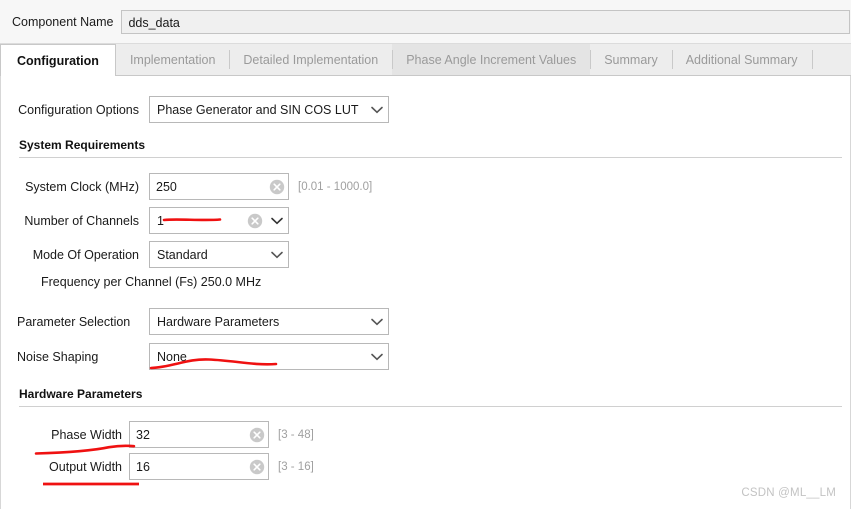 The image size is (851, 509). I want to click on output-width-hint: [3 - 16], so click(296, 466).